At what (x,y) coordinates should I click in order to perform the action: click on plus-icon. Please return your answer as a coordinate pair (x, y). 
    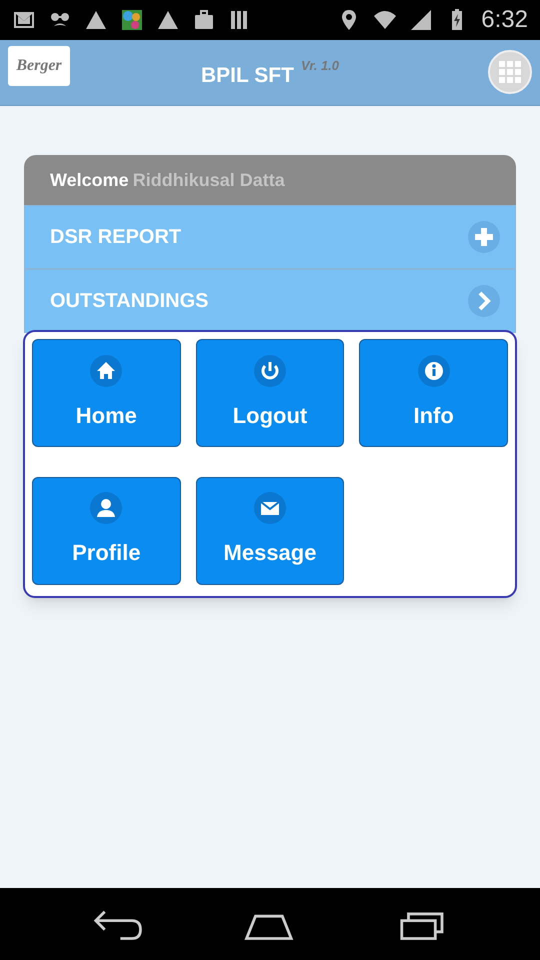
    Looking at the image, I should click on (484, 237).